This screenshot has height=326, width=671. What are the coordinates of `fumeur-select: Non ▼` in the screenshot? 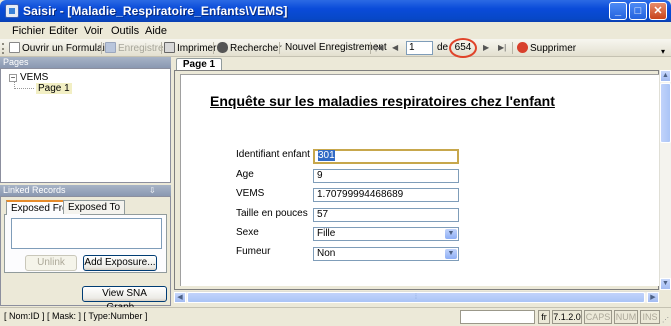 It's located at (386, 254).